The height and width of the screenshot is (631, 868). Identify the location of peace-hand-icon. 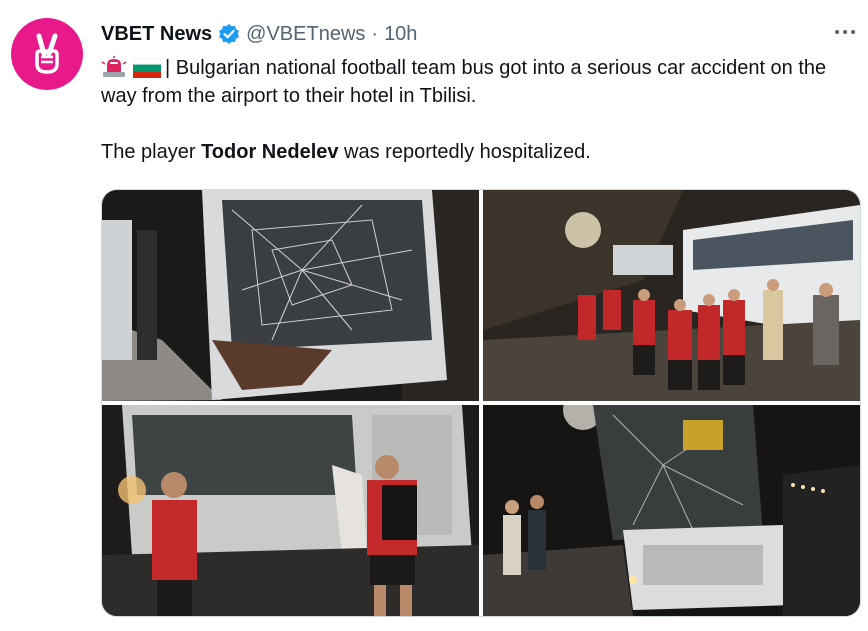
(47, 53).